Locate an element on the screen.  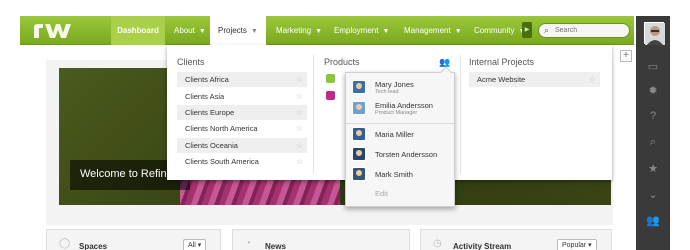
member-row: Torsten Andersson is located at coordinates (400, 154).